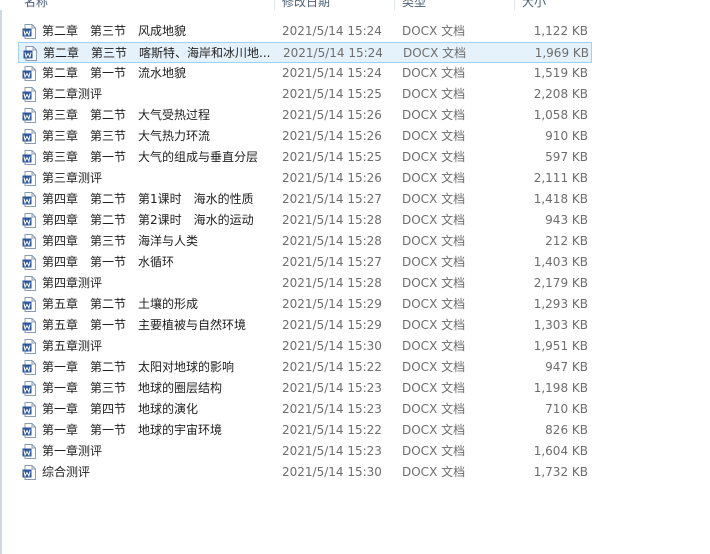 The image size is (710, 554). What do you see at coordinates (560, 388) in the screenshot?
I see `file-size: 1,198 KB` at bounding box center [560, 388].